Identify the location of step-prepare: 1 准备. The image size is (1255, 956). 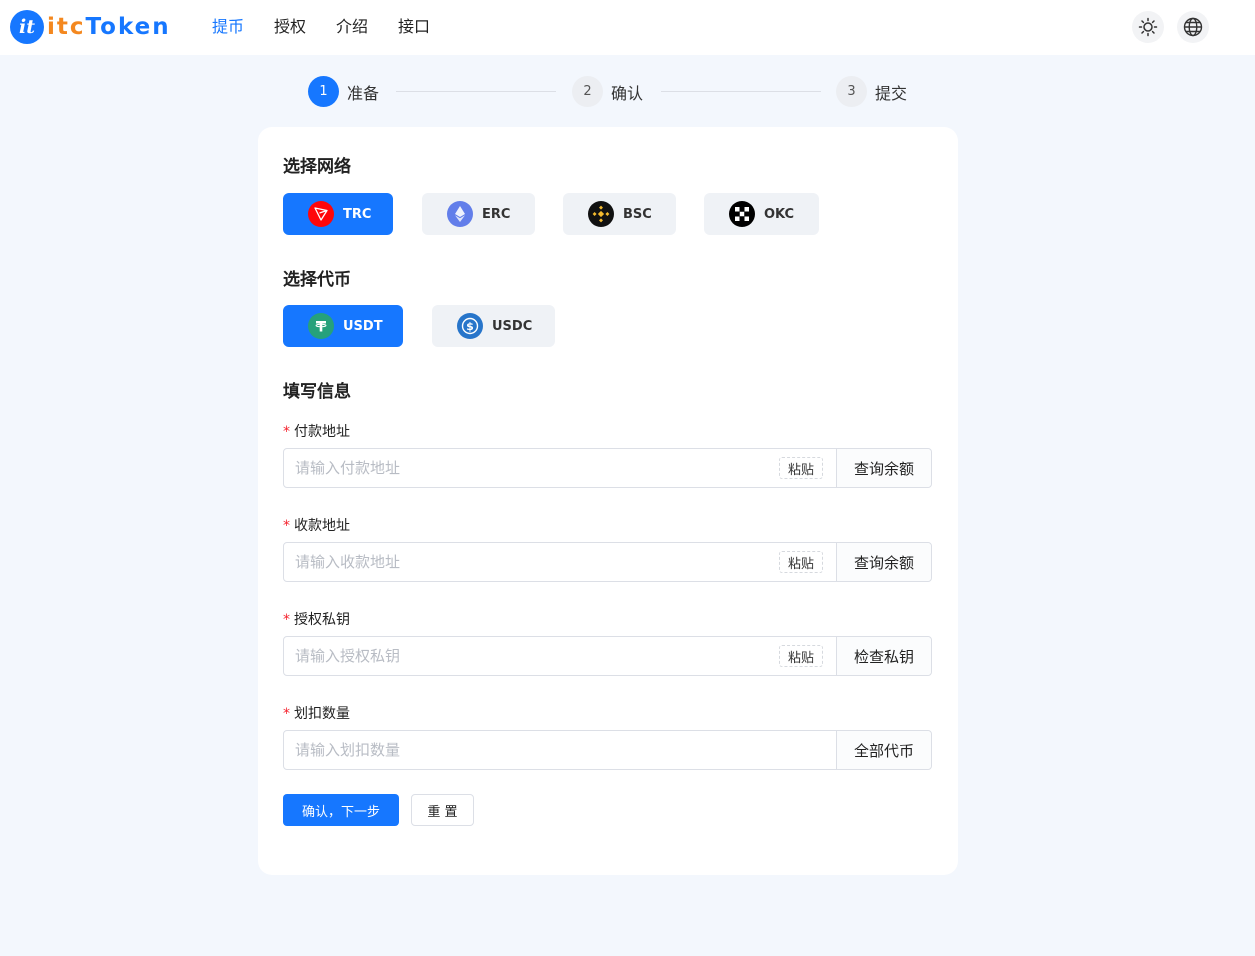
(343, 91).